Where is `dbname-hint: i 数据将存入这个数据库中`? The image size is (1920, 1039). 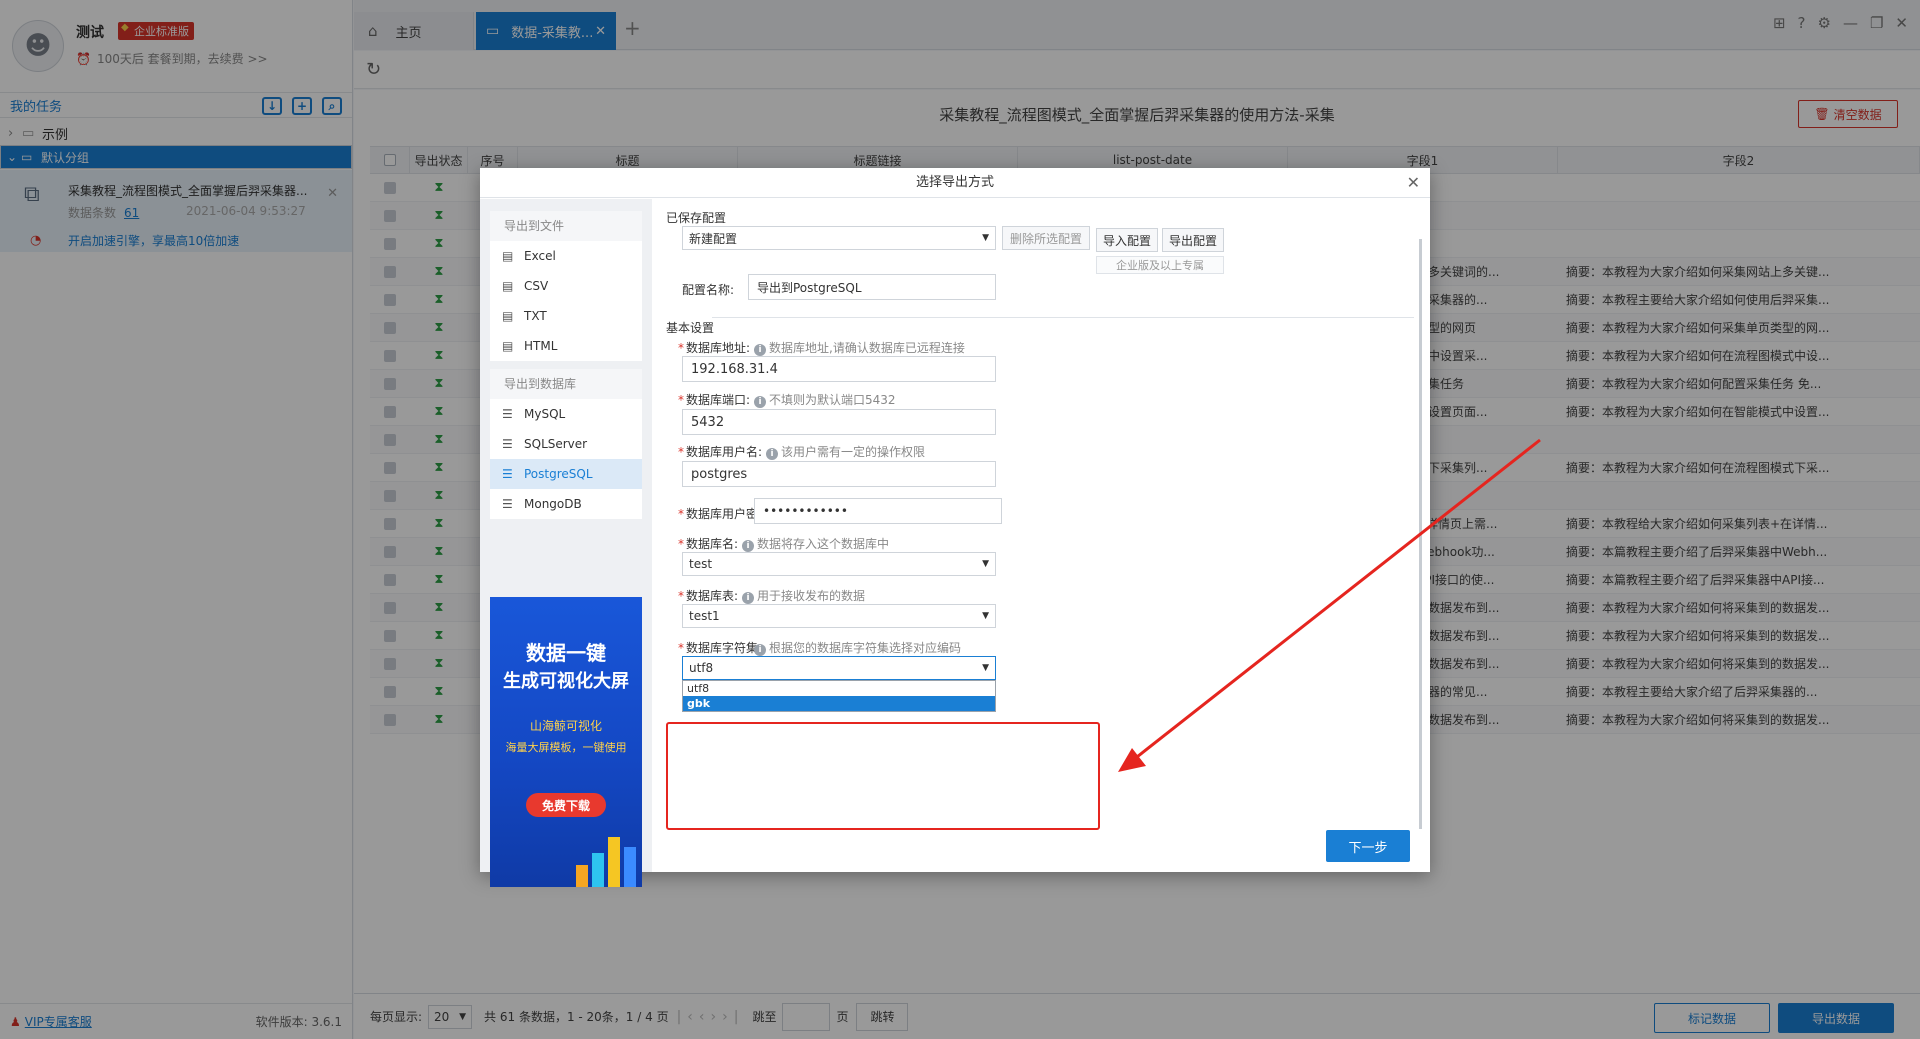
dbname-hint: i 数据将存入这个数据库中 is located at coordinates (815, 543).